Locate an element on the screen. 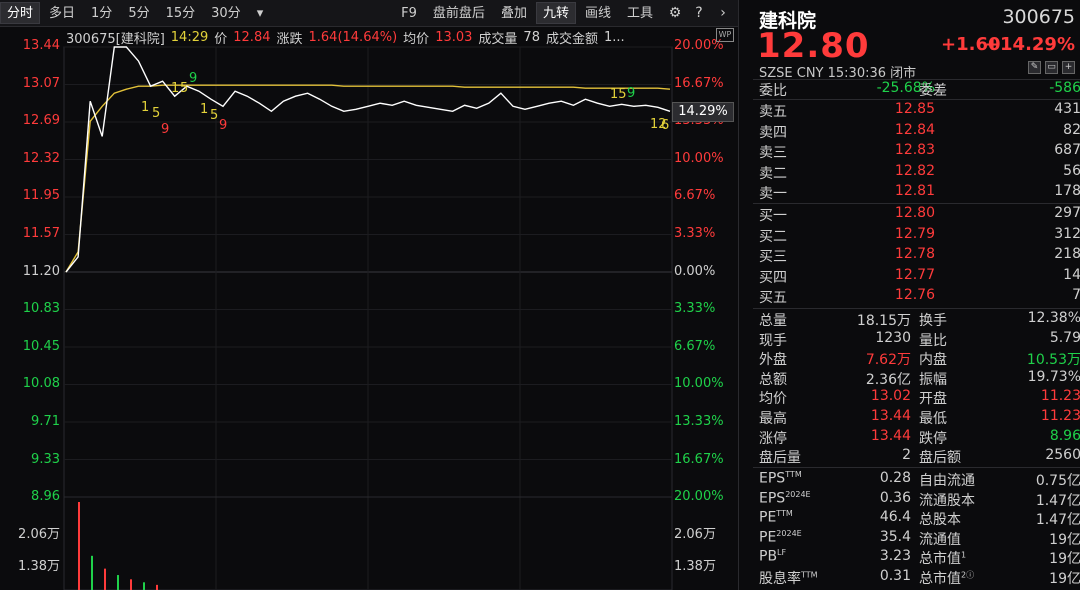 The height and width of the screenshot is (590, 1080). window-icon: ▭ is located at coordinates (1051, 67).